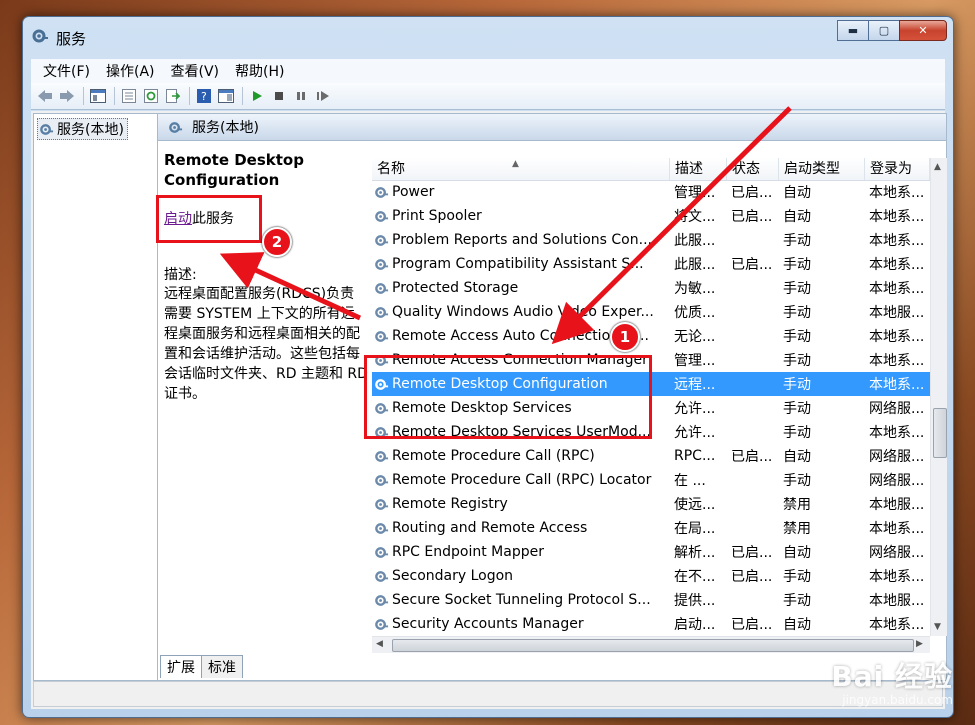 This screenshot has height=725, width=975. Describe the element at coordinates (290, 286) in the screenshot. I see `arrow-to-start-link` at that location.